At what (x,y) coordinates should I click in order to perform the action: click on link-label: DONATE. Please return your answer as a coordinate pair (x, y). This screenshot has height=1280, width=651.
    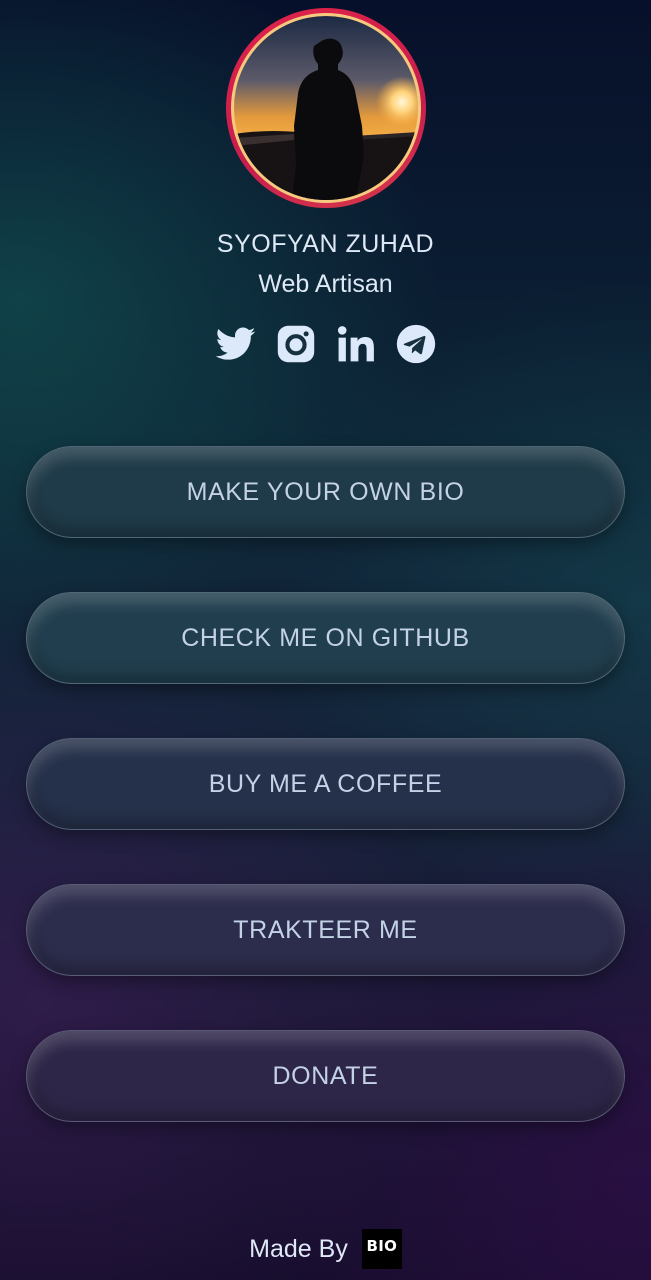
    Looking at the image, I should click on (325, 1075).